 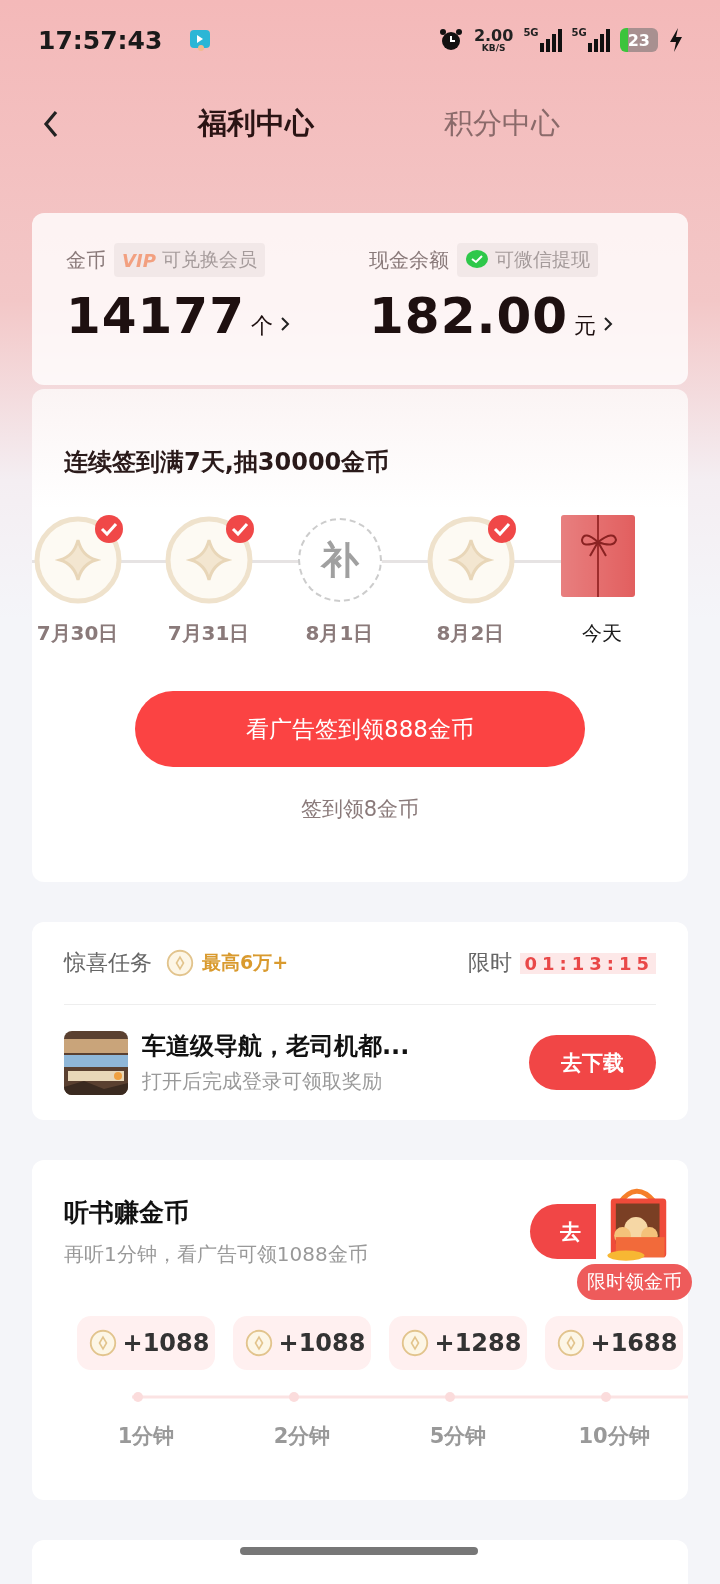 I want to click on checkin-date: 7月31日, so click(x=208, y=633).